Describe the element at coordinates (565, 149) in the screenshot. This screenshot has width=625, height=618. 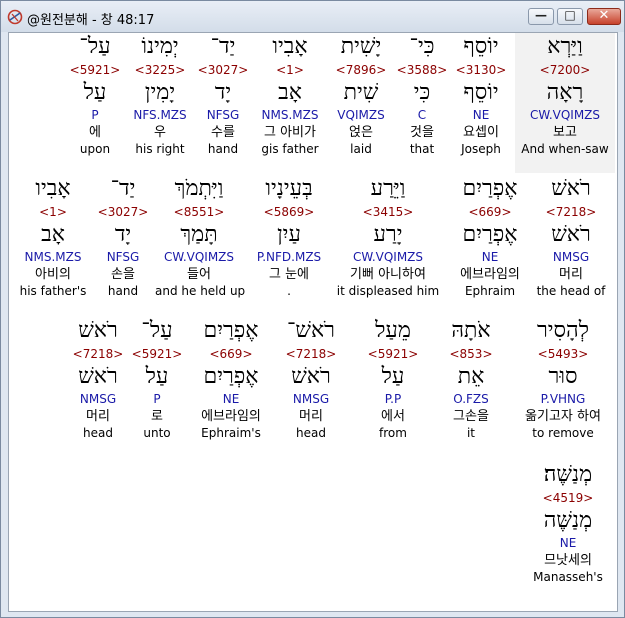
I see `english-gloss: And when-saw` at that location.